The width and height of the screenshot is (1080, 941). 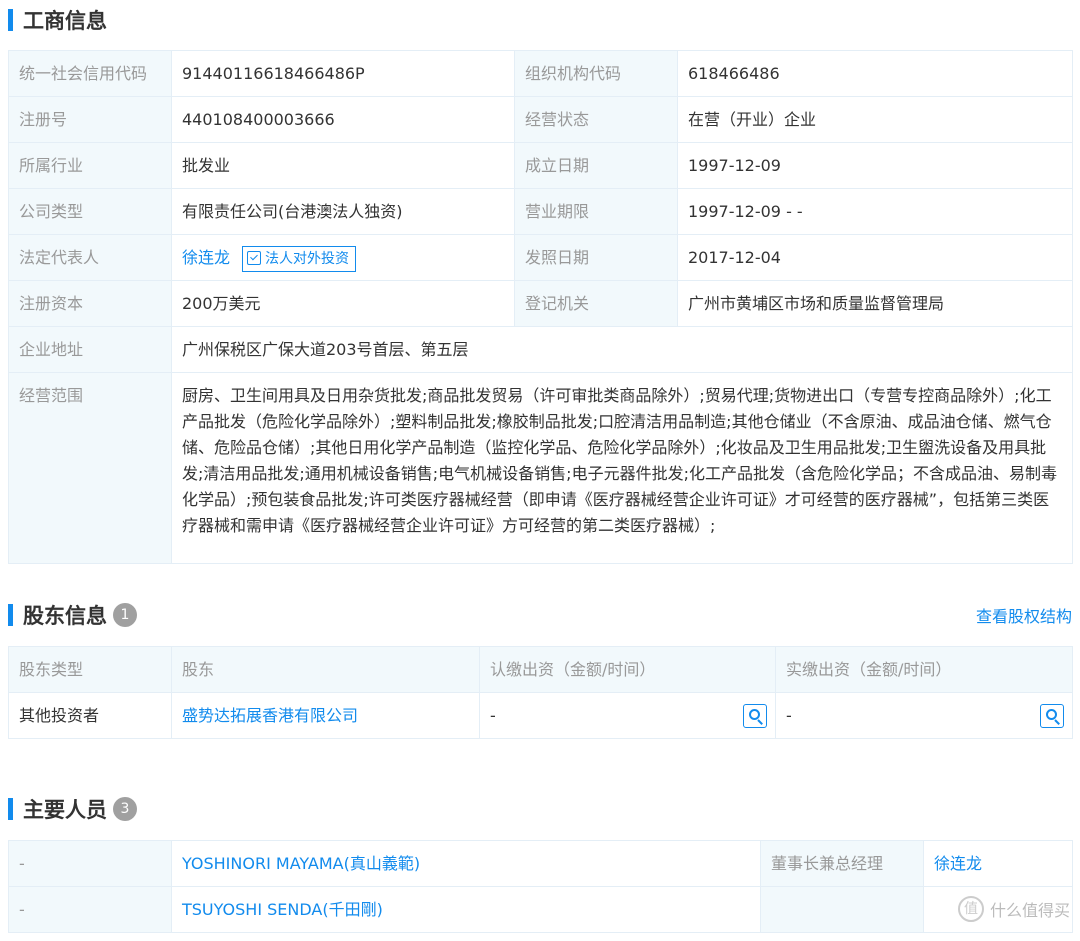 I want to click on key-personnel-heading: 主要人员 3, so click(x=72, y=809).